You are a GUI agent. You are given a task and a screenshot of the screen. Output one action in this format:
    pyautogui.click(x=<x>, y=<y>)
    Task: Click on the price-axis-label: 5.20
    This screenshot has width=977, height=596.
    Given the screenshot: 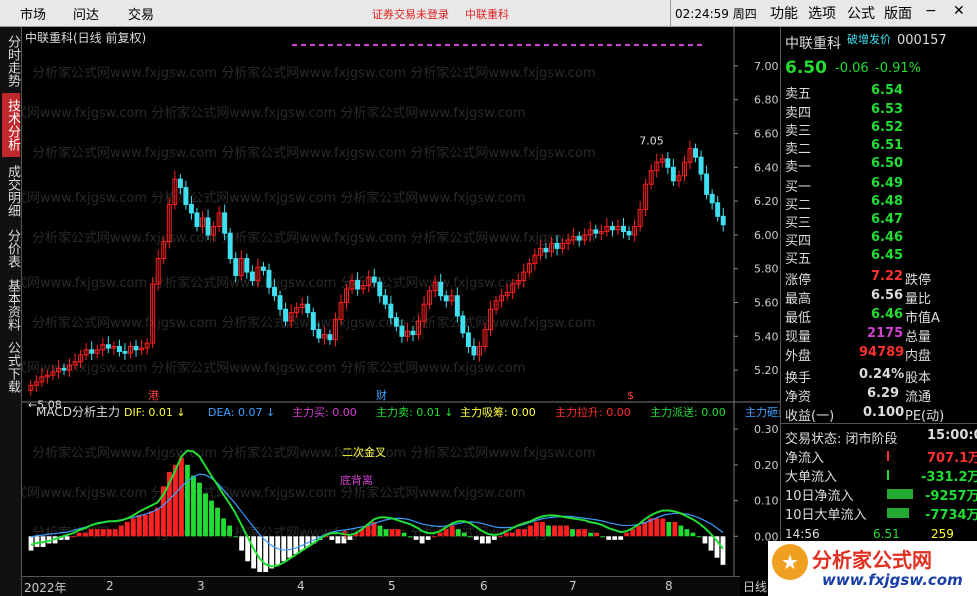 What is the action you would take?
    pyautogui.click(x=766, y=370)
    